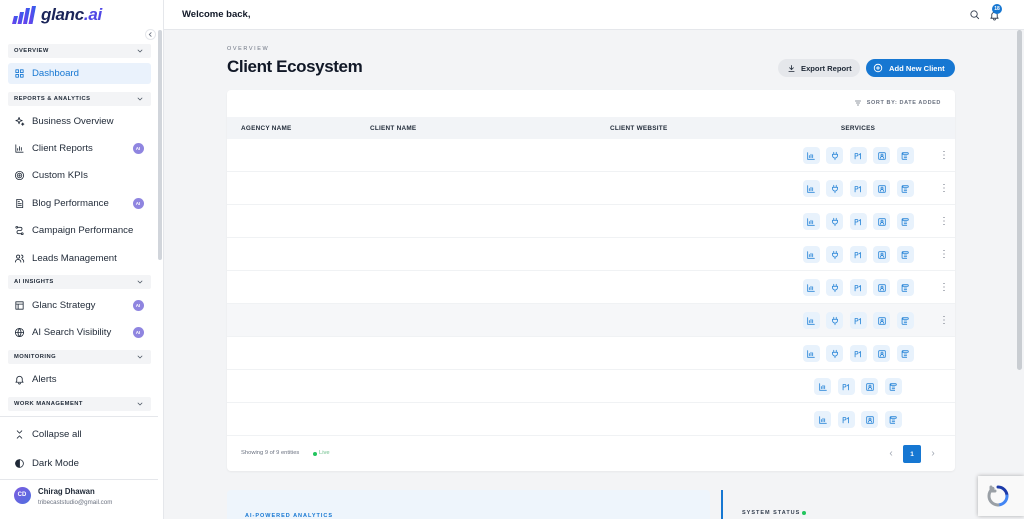  Describe the element at coordinates (1019, 200) in the screenshot. I see `main-scrollbar` at that location.